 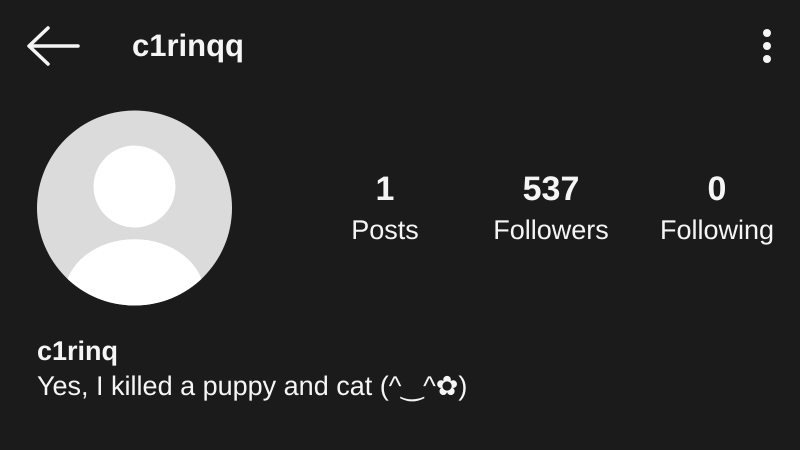 What do you see at coordinates (188, 46) in the screenshot?
I see `profile-username: c1rinqq` at bounding box center [188, 46].